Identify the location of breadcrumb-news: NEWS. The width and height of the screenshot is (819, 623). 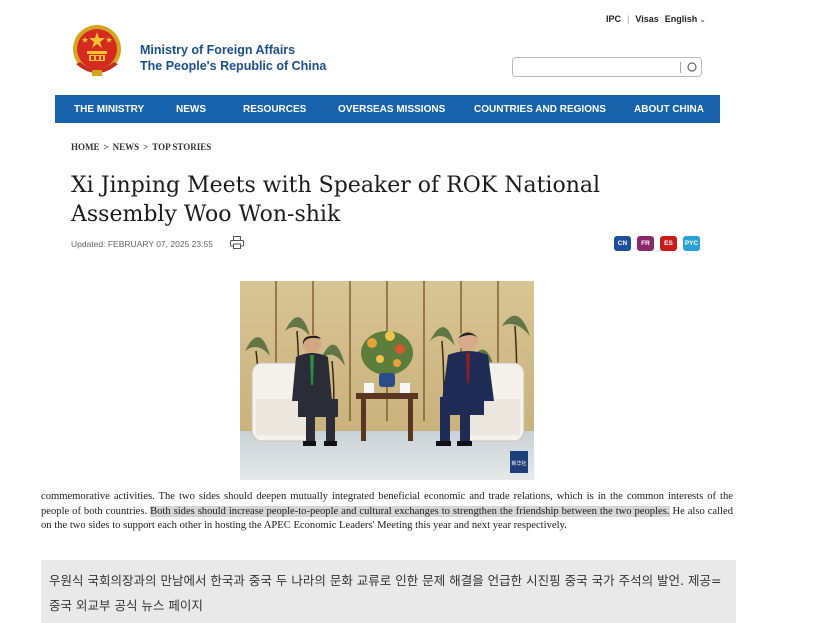
(126, 147).